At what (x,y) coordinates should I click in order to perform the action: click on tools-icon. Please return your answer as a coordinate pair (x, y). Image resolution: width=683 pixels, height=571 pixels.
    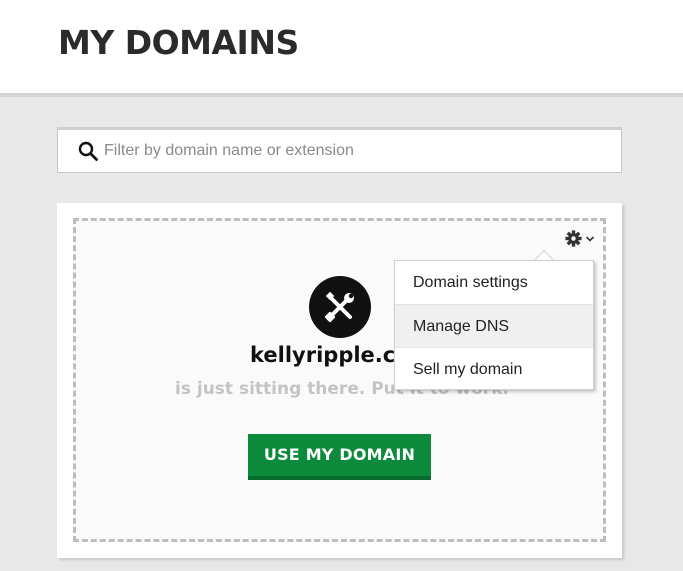
    Looking at the image, I should click on (340, 307).